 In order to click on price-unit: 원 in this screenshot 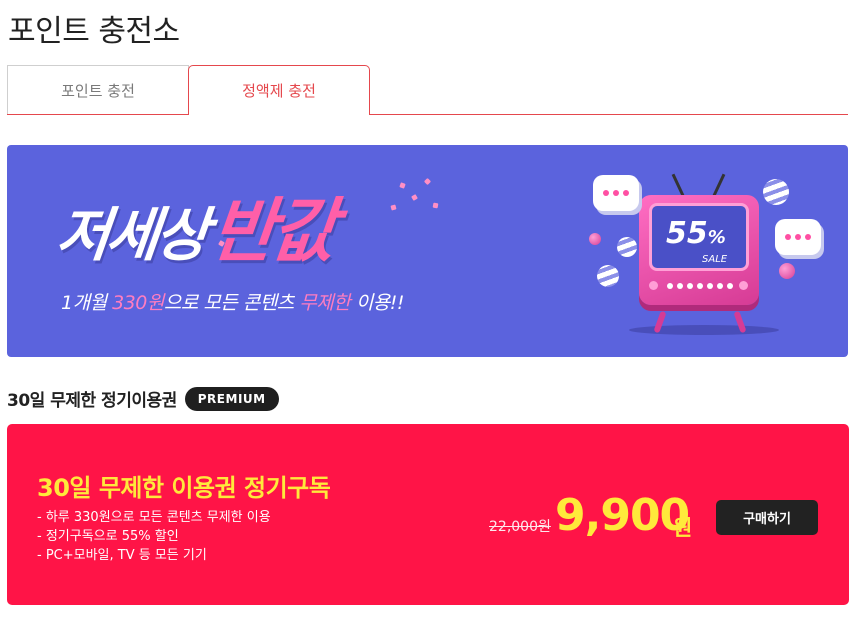, I will do `click(683, 528)`.